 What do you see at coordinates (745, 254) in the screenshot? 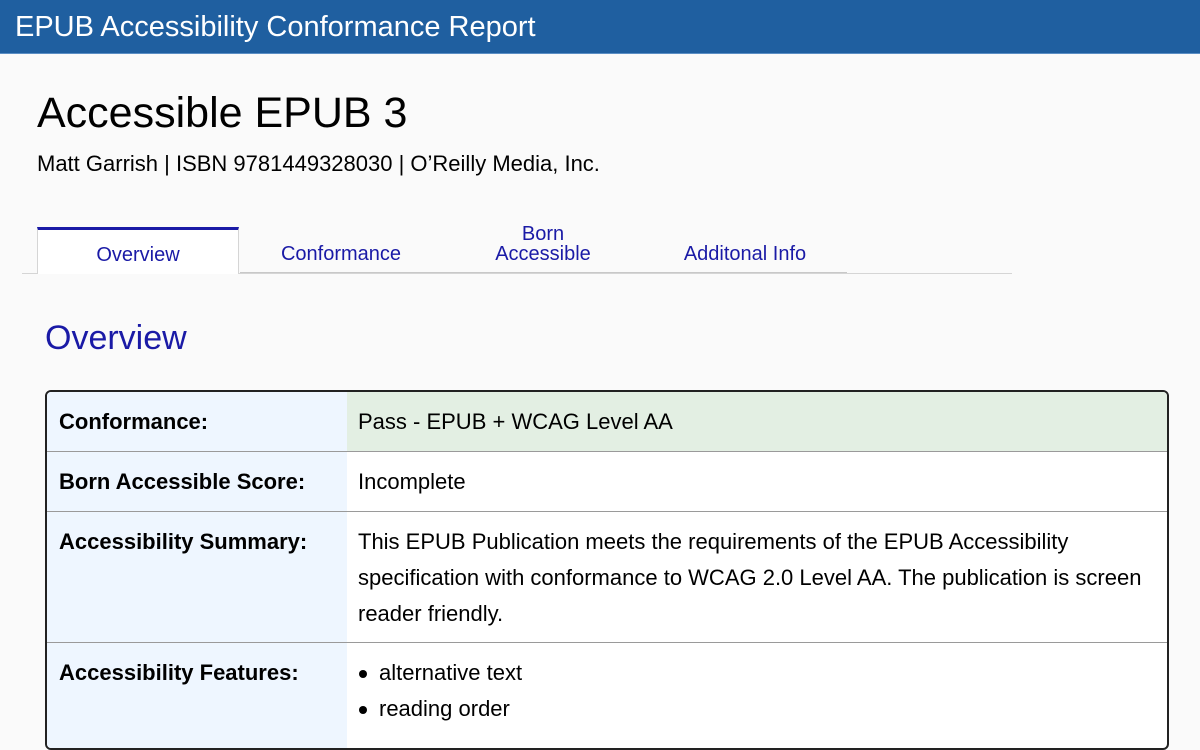
I see `tab-additional-info-label: Additonal Info` at bounding box center [745, 254].